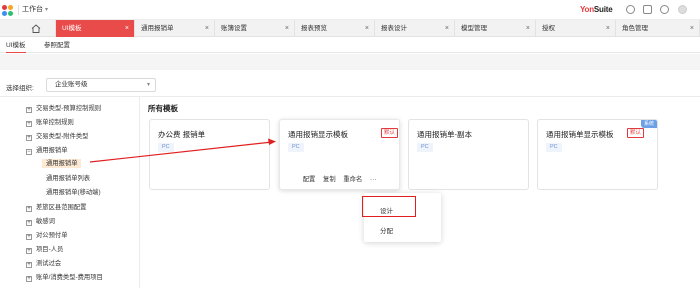 The width and height of the screenshot is (700, 288). What do you see at coordinates (43, 263) in the screenshot?
I see `tree-item: + 测试过会` at bounding box center [43, 263].